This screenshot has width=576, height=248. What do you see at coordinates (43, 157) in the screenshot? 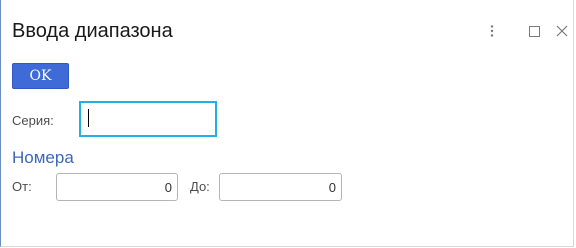
I see `numbers-group-title: Номера` at bounding box center [43, 157].